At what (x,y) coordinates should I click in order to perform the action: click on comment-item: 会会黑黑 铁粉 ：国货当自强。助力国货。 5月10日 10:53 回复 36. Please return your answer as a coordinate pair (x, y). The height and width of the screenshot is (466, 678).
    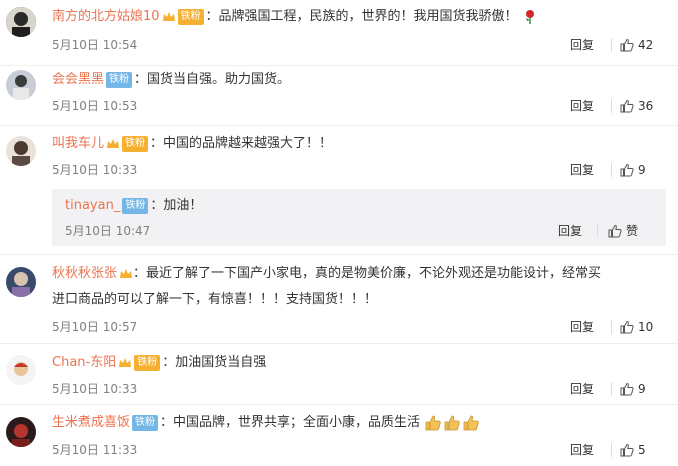
    Looking at the image, I should click on (339, 98).